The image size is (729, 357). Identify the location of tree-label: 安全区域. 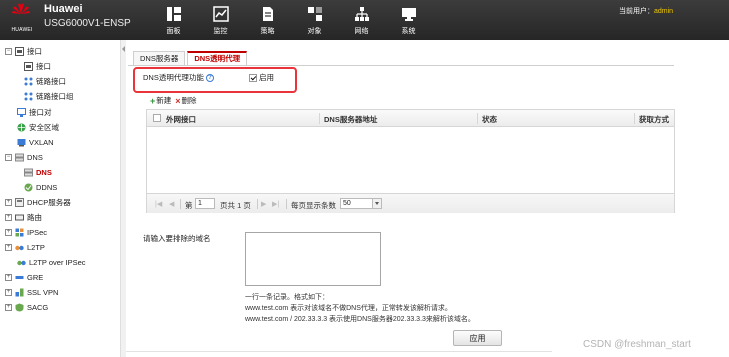
(44, 127).